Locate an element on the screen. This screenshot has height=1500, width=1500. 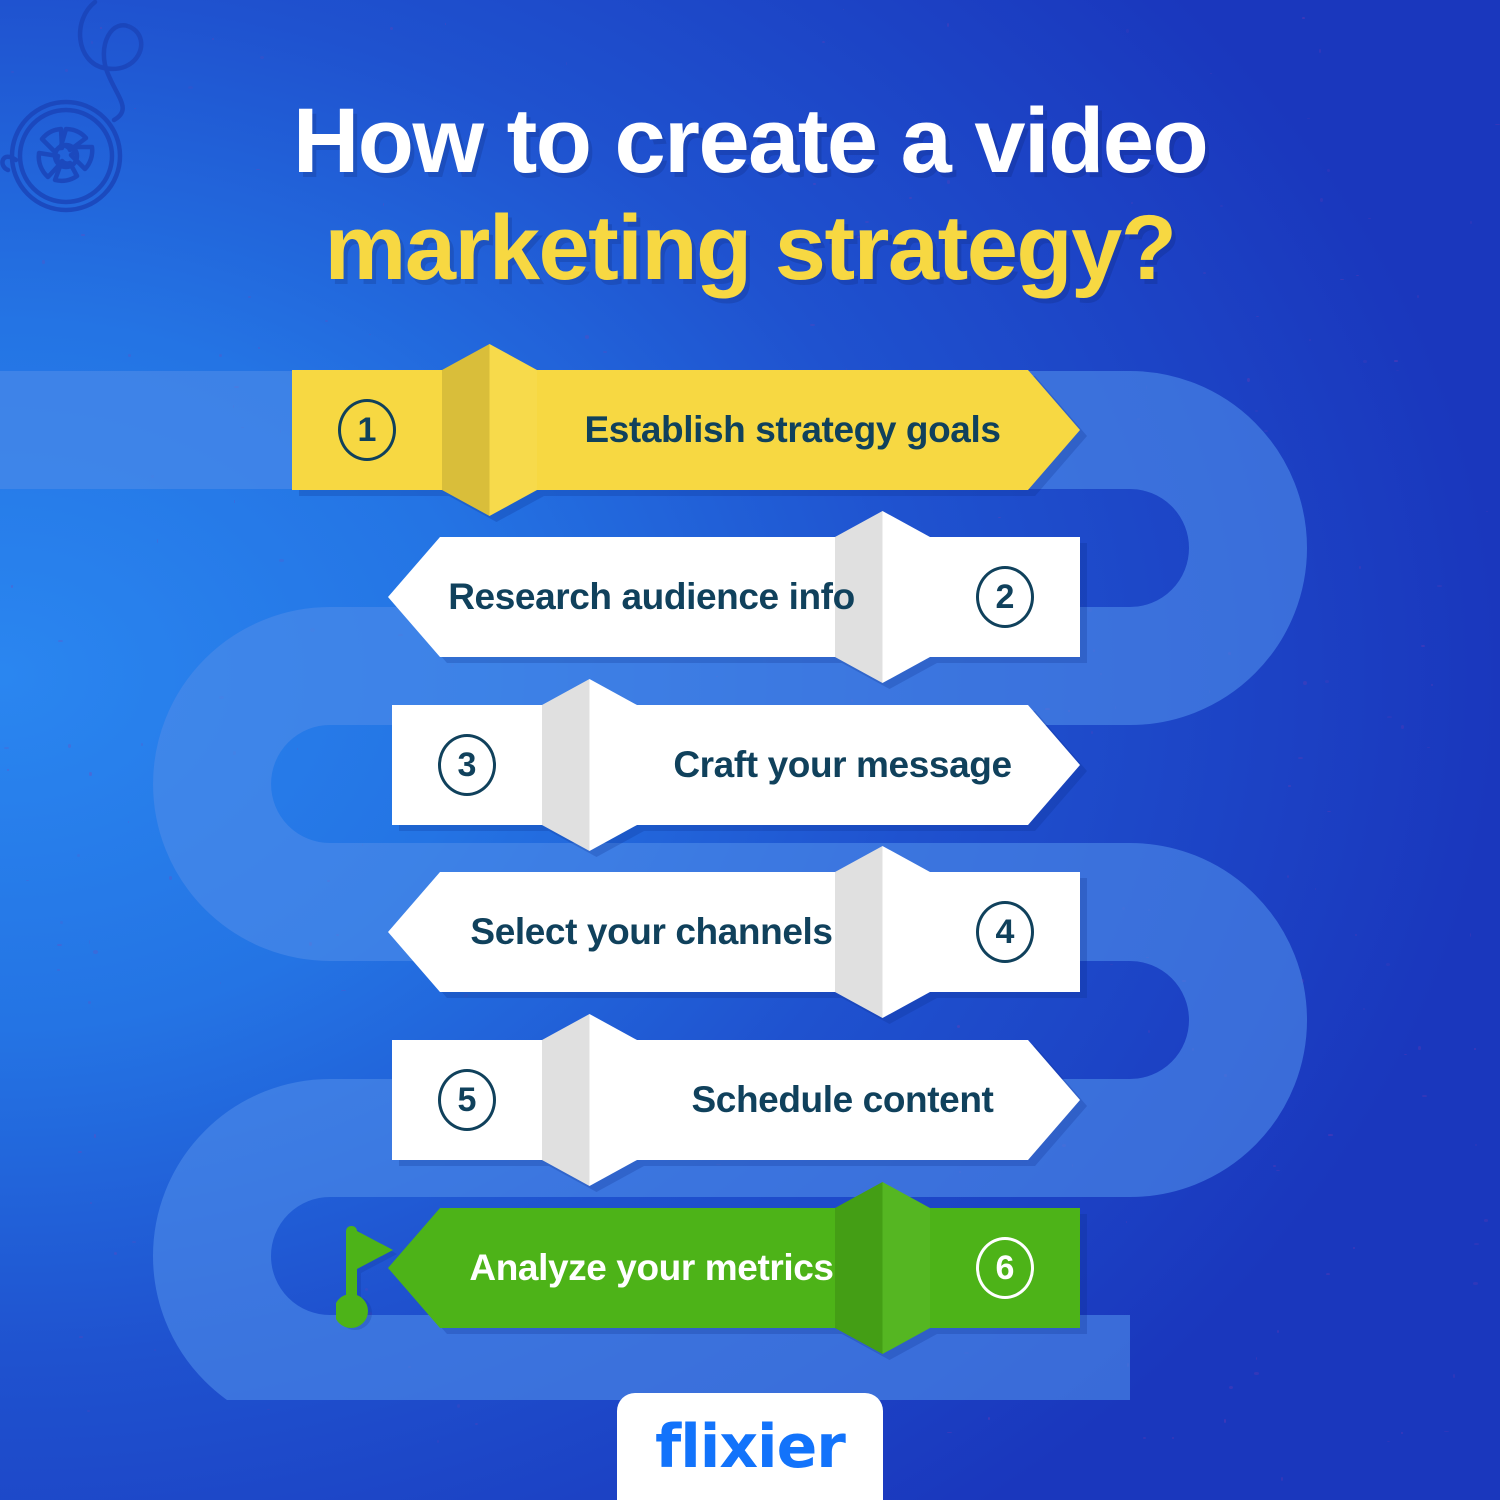
step-number-text: 3 is located at coordinates (467, 765).